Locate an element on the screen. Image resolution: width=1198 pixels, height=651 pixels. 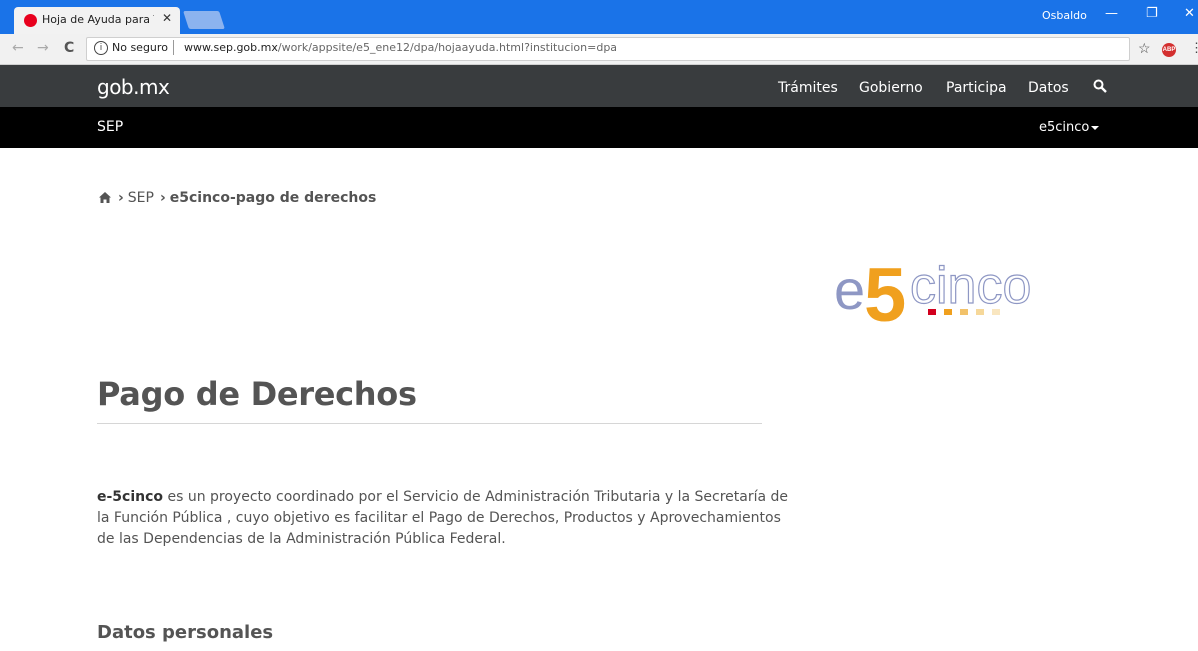
breadcrumb: › SEP › e5cinco-pago de derechos is located at coordinates (237, 199).